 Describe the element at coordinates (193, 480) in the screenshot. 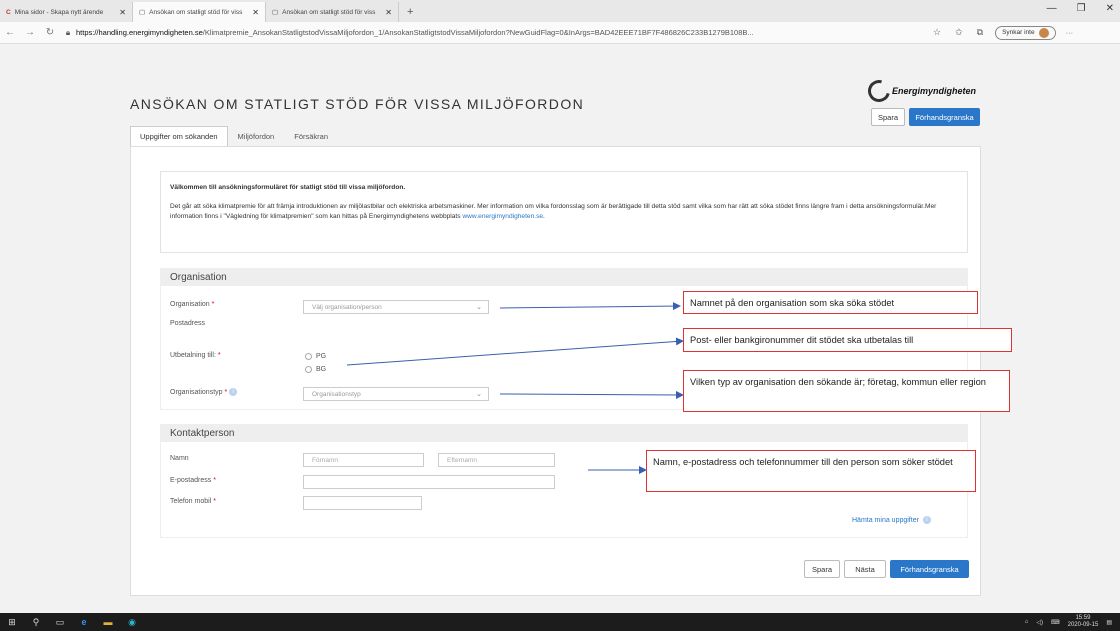

I see `email-label: E-postadress *` at that location.